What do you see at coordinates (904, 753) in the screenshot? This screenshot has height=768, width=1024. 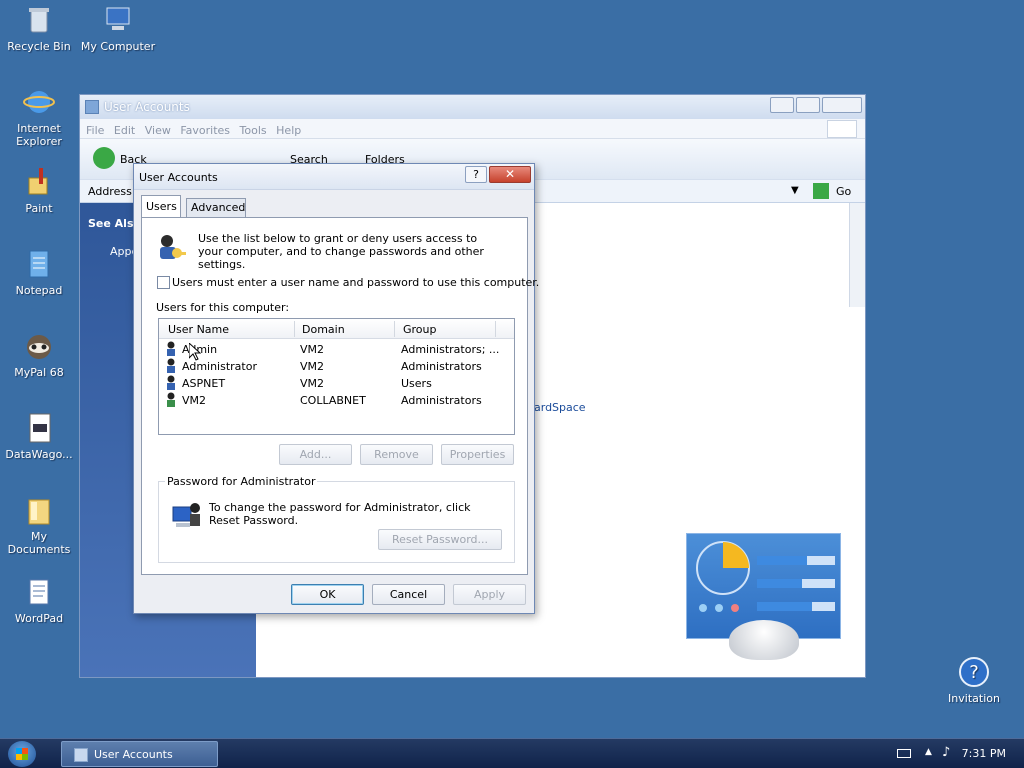 I see `keyboard-icon` at bounding box center [904, 753].